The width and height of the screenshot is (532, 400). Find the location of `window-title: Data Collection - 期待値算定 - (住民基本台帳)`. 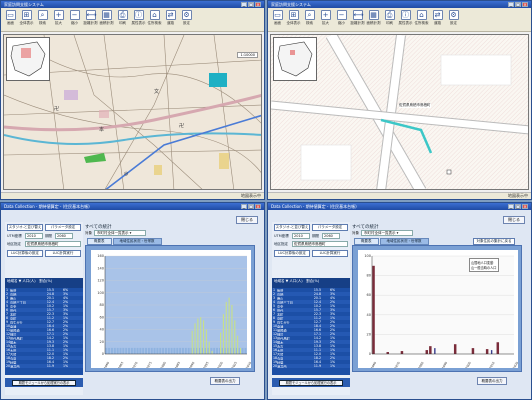

window-title: Data Collection - 期待値算定 - (住民基本台帳) is located at coordinates (314, 206).